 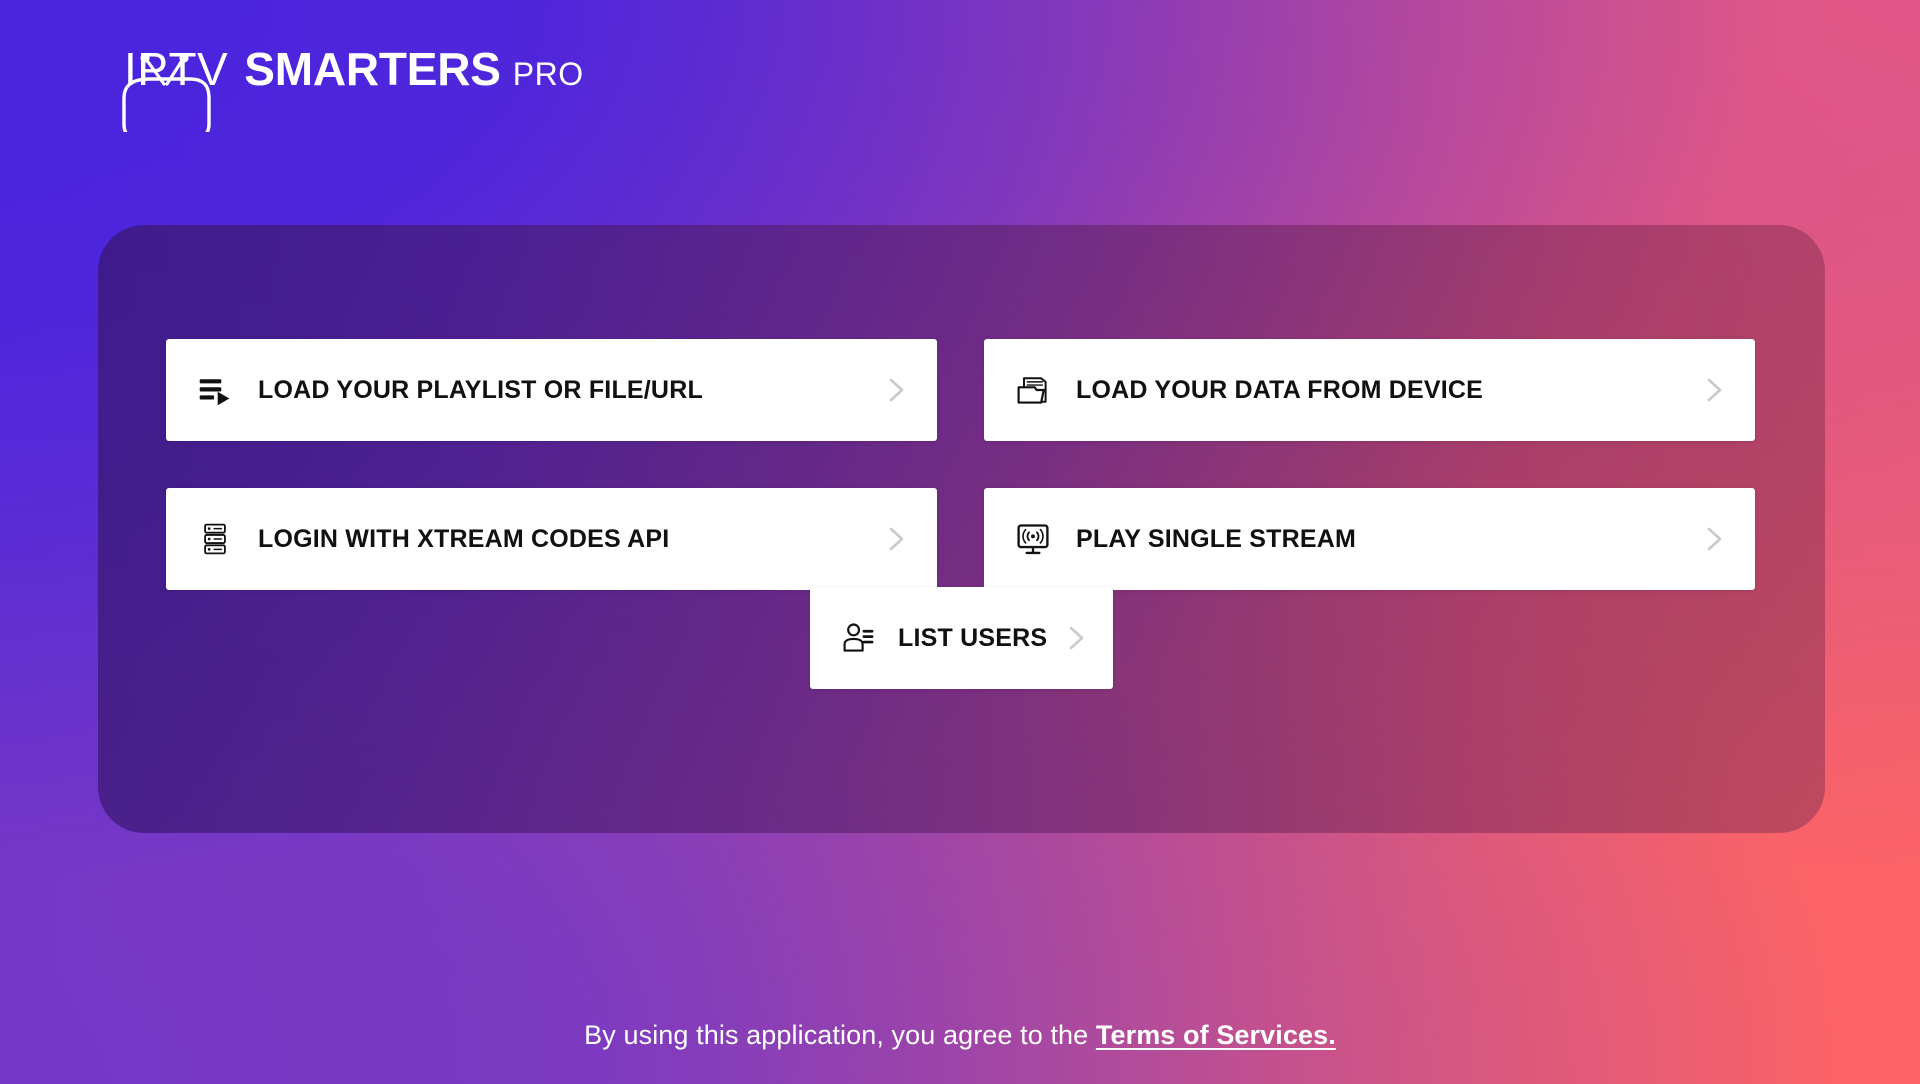 I want to click on user-list-icon, so click(x=859, y=638).